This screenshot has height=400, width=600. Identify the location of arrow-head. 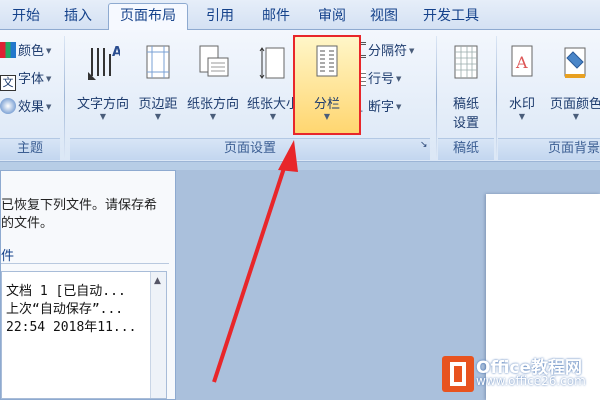
(288, 156).